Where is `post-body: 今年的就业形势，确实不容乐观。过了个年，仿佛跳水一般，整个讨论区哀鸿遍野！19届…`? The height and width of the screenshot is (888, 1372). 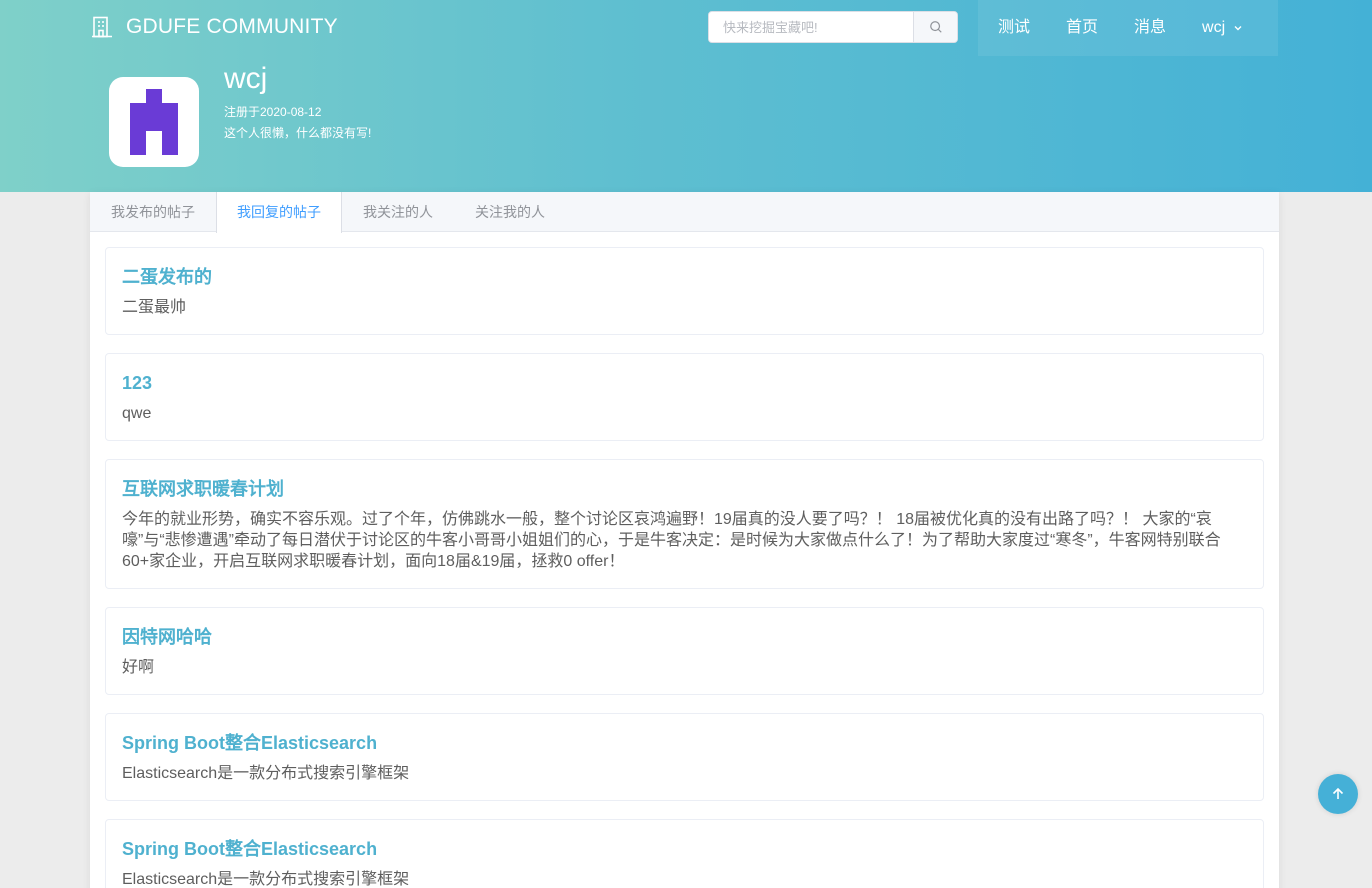
post-body: 今年的就业形势，确实不容乐观。过了个年，仿佛跳水一般，整个讨论区哀鸿遍野！19届… is located at coordinates (671, 540).